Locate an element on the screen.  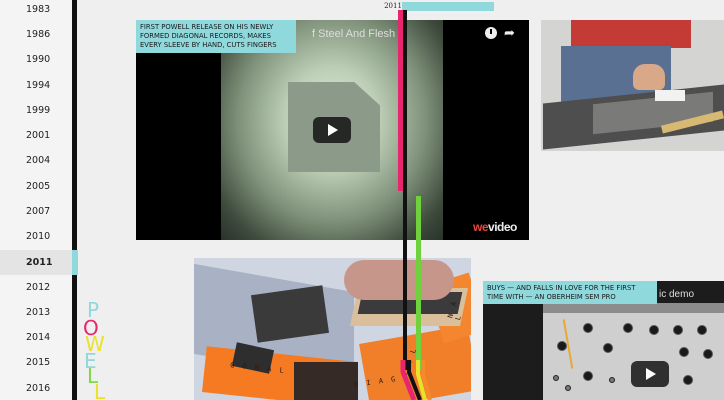
year-item: 1994 is located at coordinates (36, 85).